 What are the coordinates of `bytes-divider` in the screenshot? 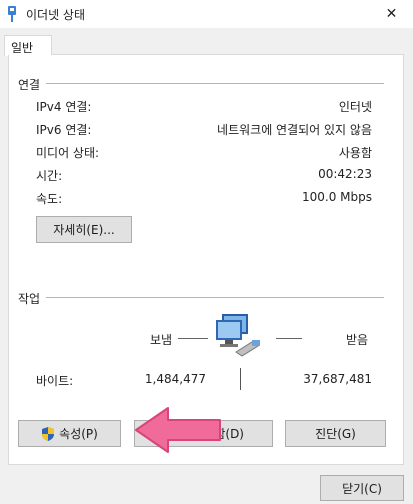 It's located at (240, 379).